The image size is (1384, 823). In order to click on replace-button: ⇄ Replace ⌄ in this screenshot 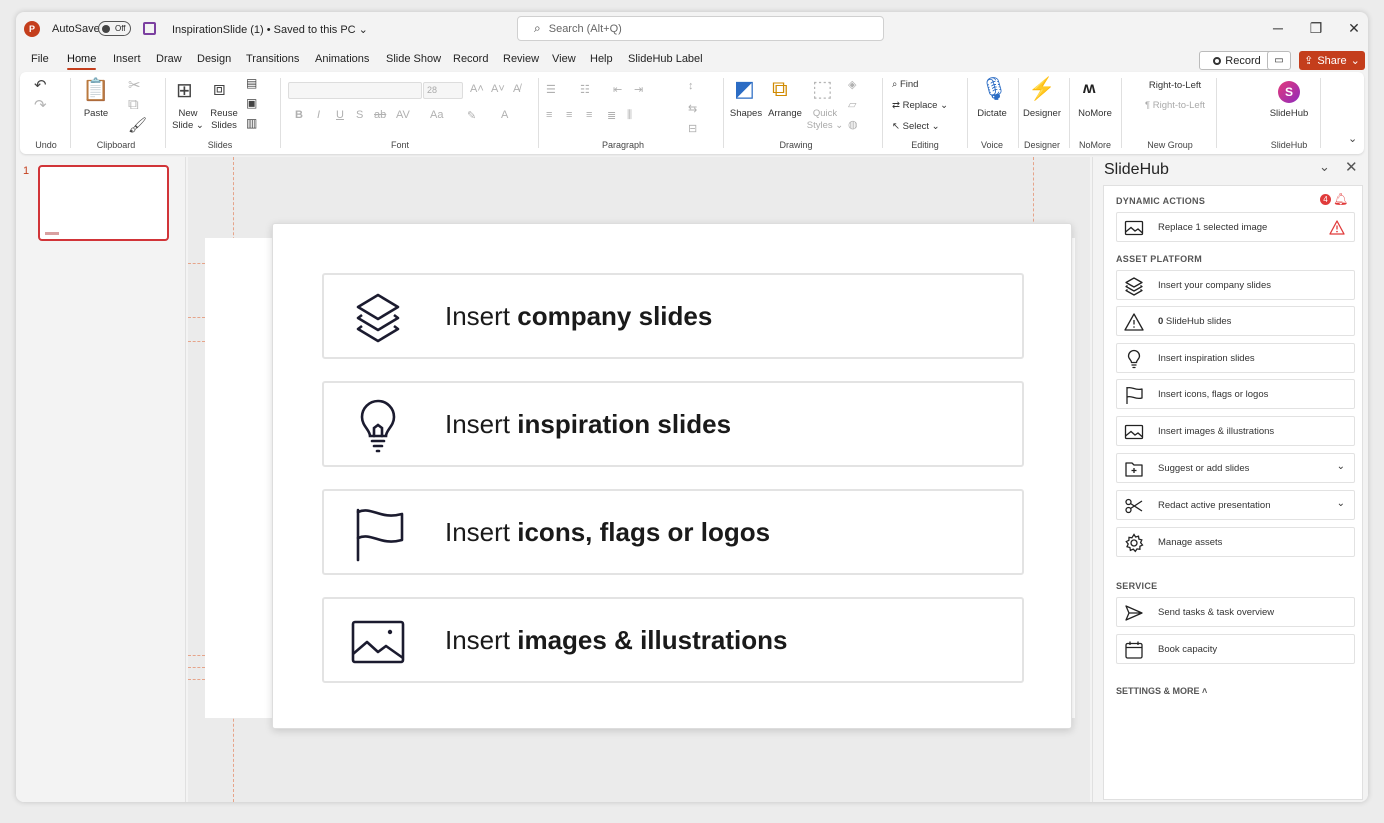, I will do `click(920, 106)`.